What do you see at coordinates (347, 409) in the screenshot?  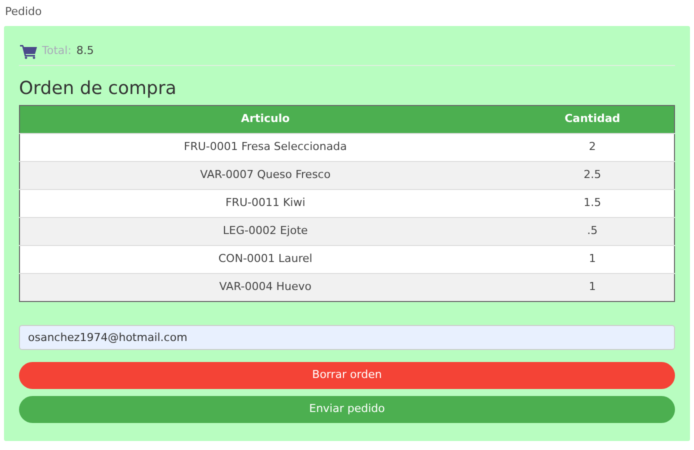 I see `send-order-button: Enviar pedido` at bounding box center [347, 409].